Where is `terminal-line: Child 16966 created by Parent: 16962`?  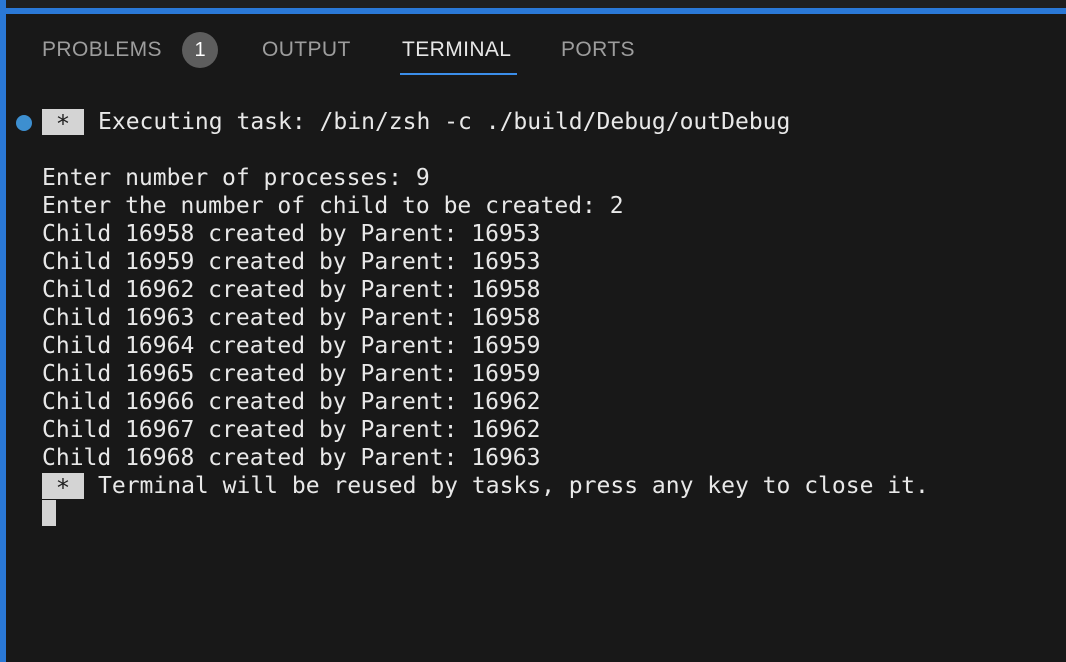
terminal-line: Child 16966 created by Parent: 16962 is located at coordinates (291, 402).